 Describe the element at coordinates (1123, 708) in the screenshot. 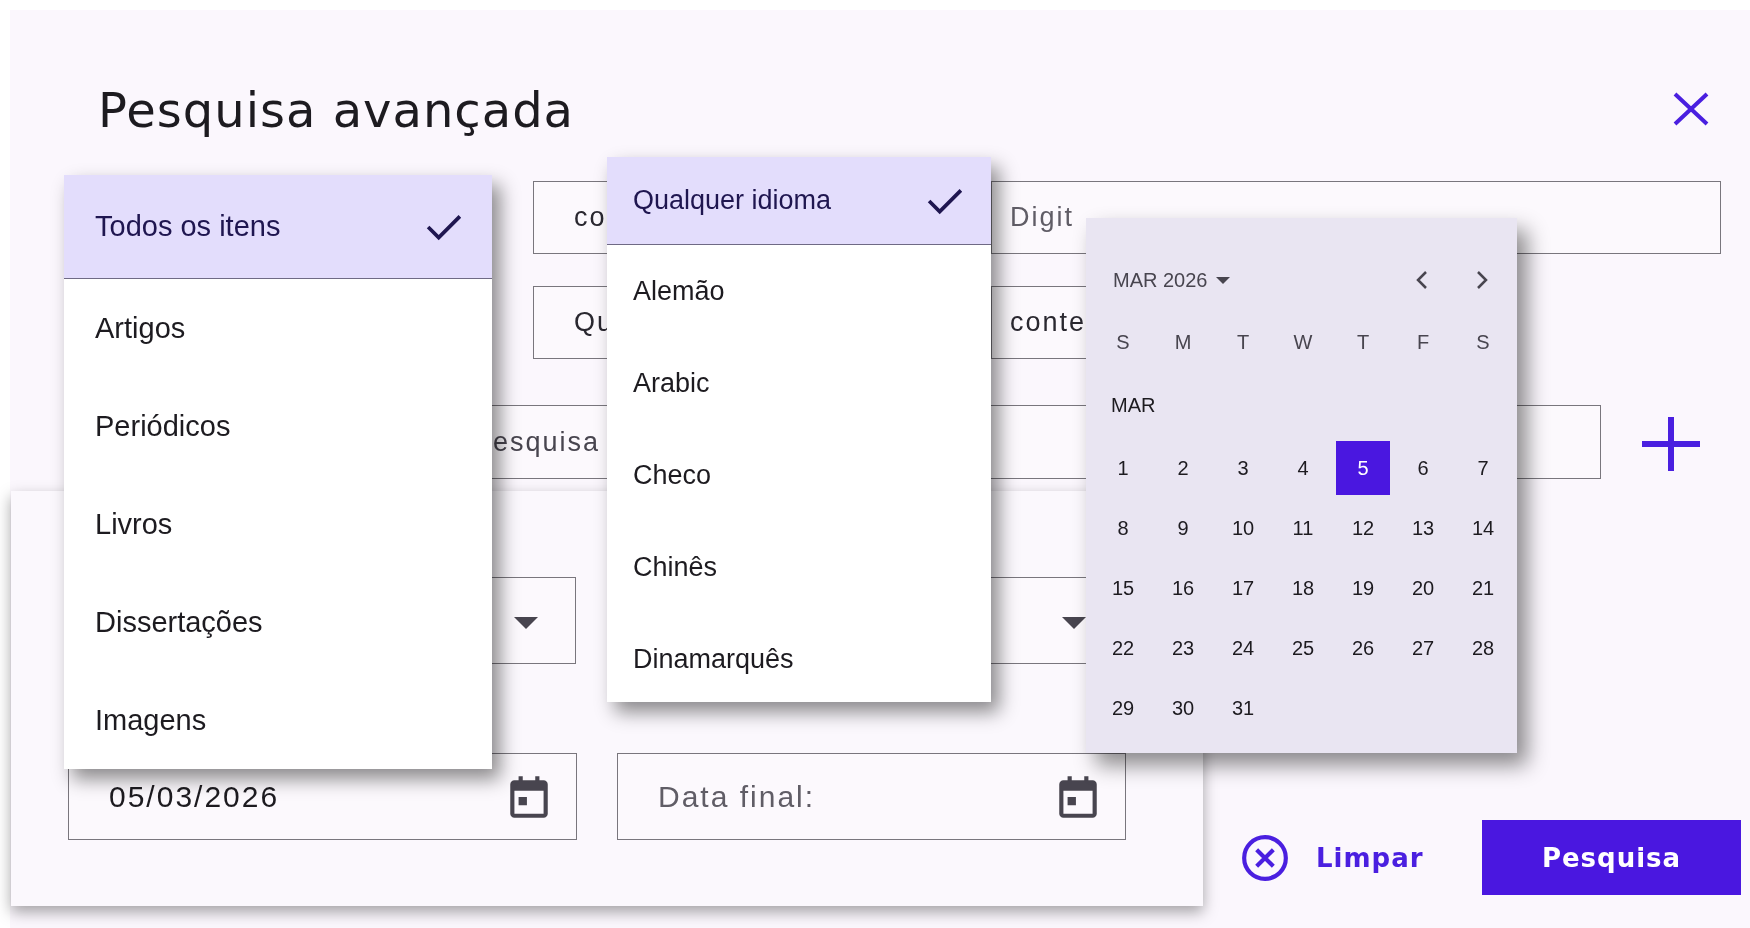

I see `day-cell: 29` at that location.